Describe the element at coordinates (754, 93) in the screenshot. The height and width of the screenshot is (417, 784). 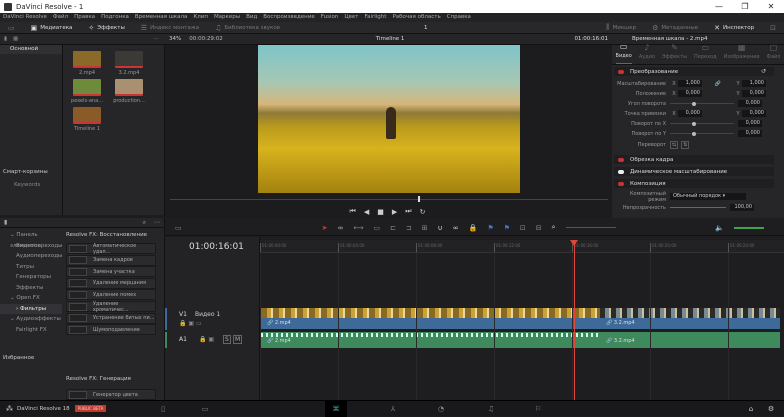
I see `position-y-field: 0,000` at that location.